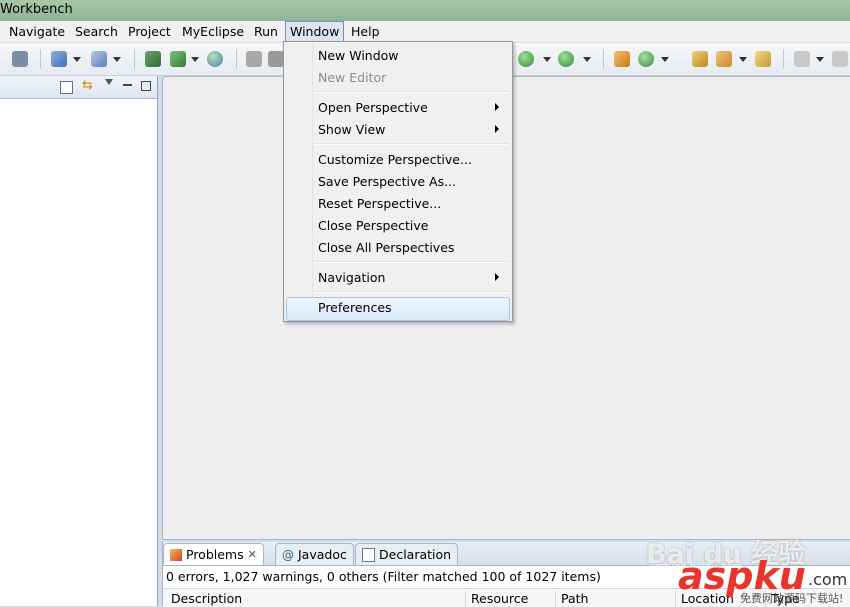 The width and height of the screenshot is (850, 607). I want to click on deploy-icon, so click(153, 59).